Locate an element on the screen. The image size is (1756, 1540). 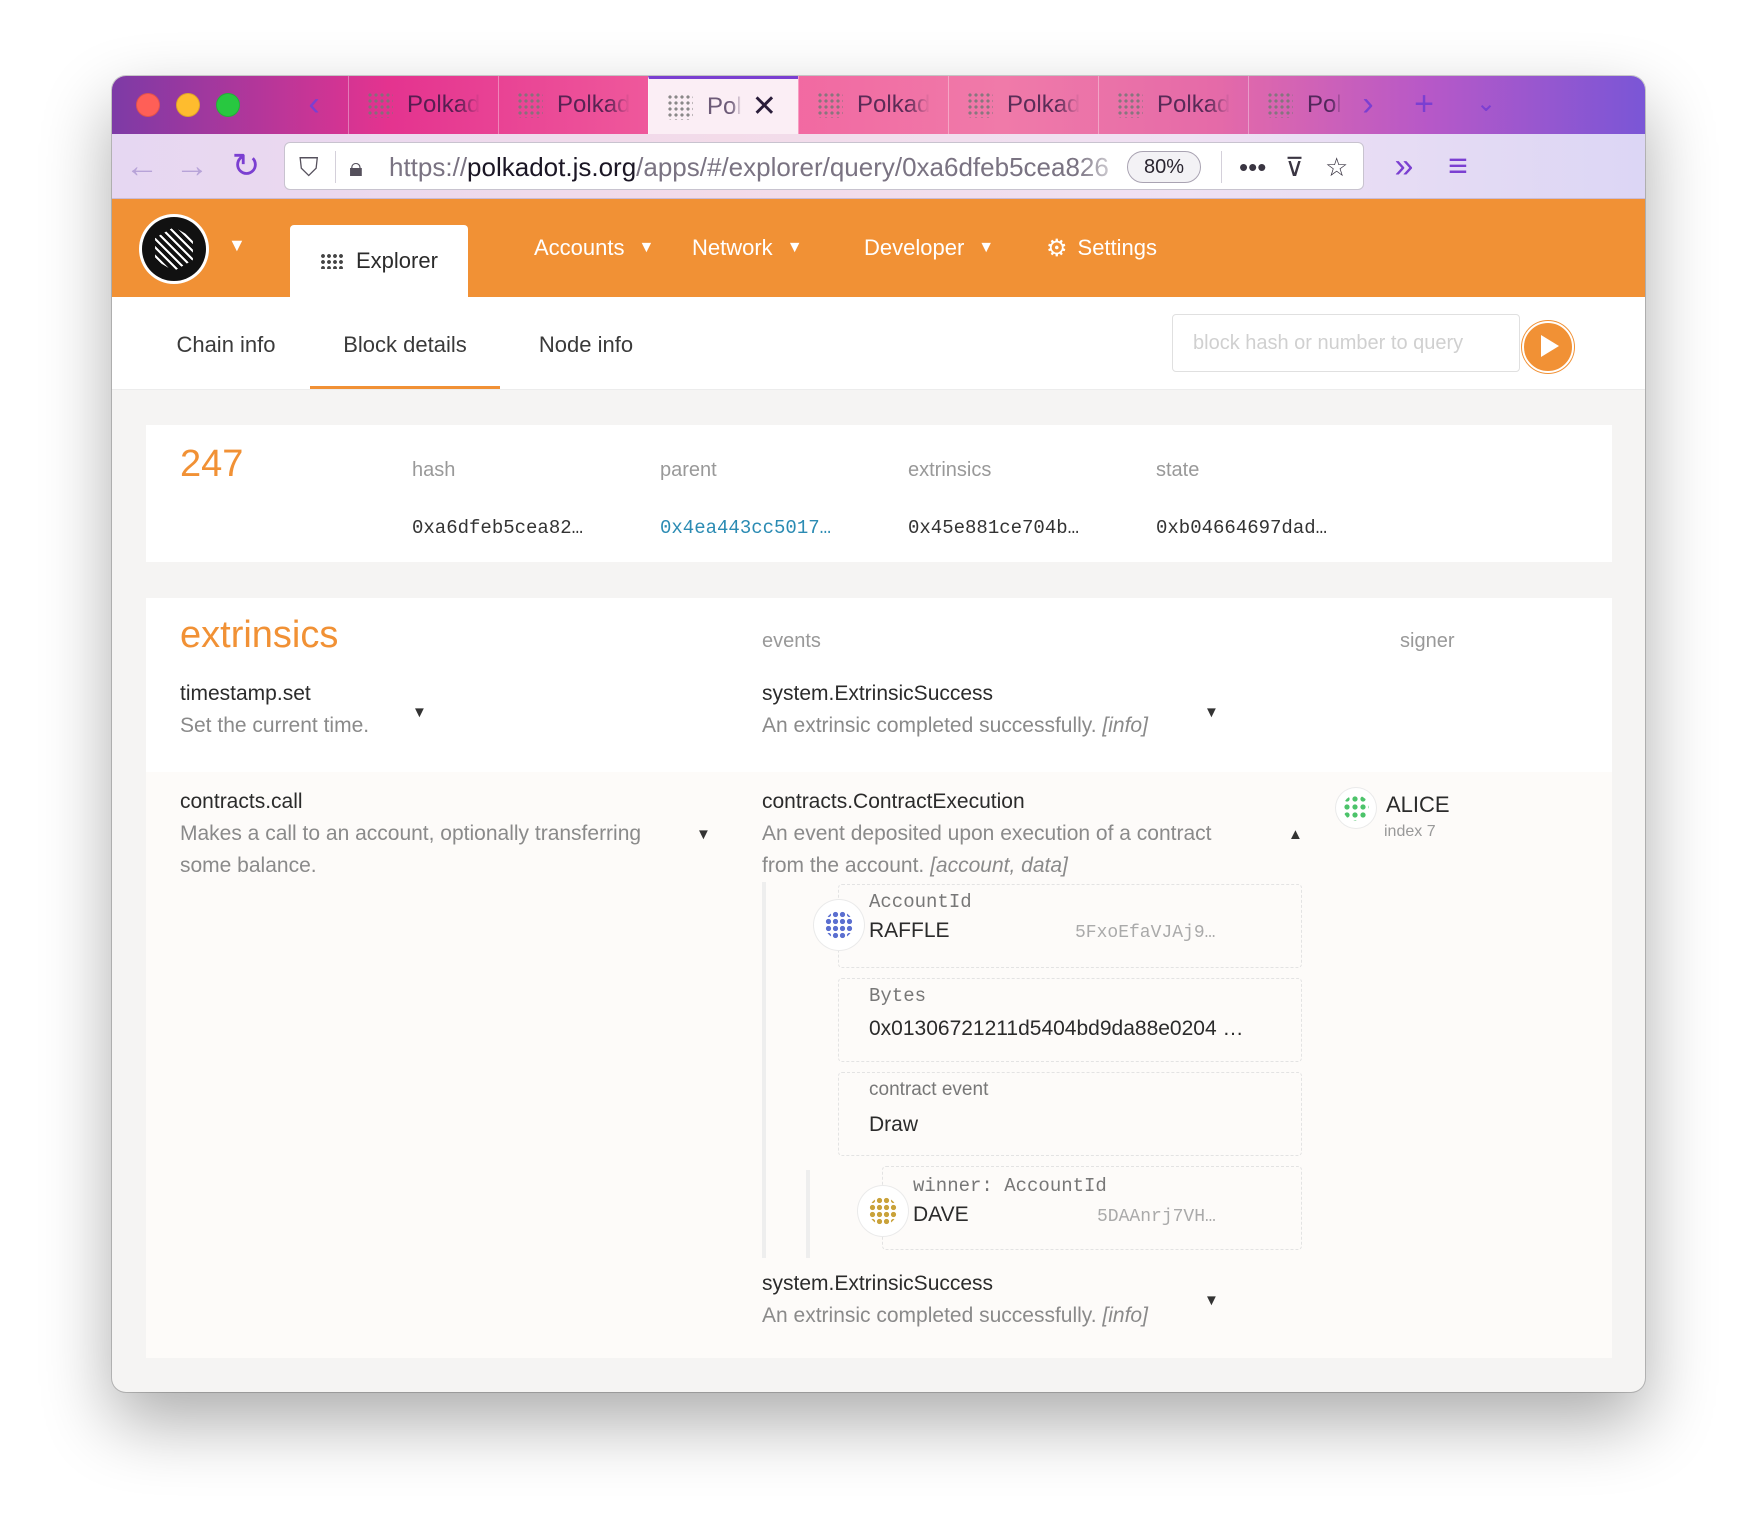
close-window-button is located at coordinates (148, 105).